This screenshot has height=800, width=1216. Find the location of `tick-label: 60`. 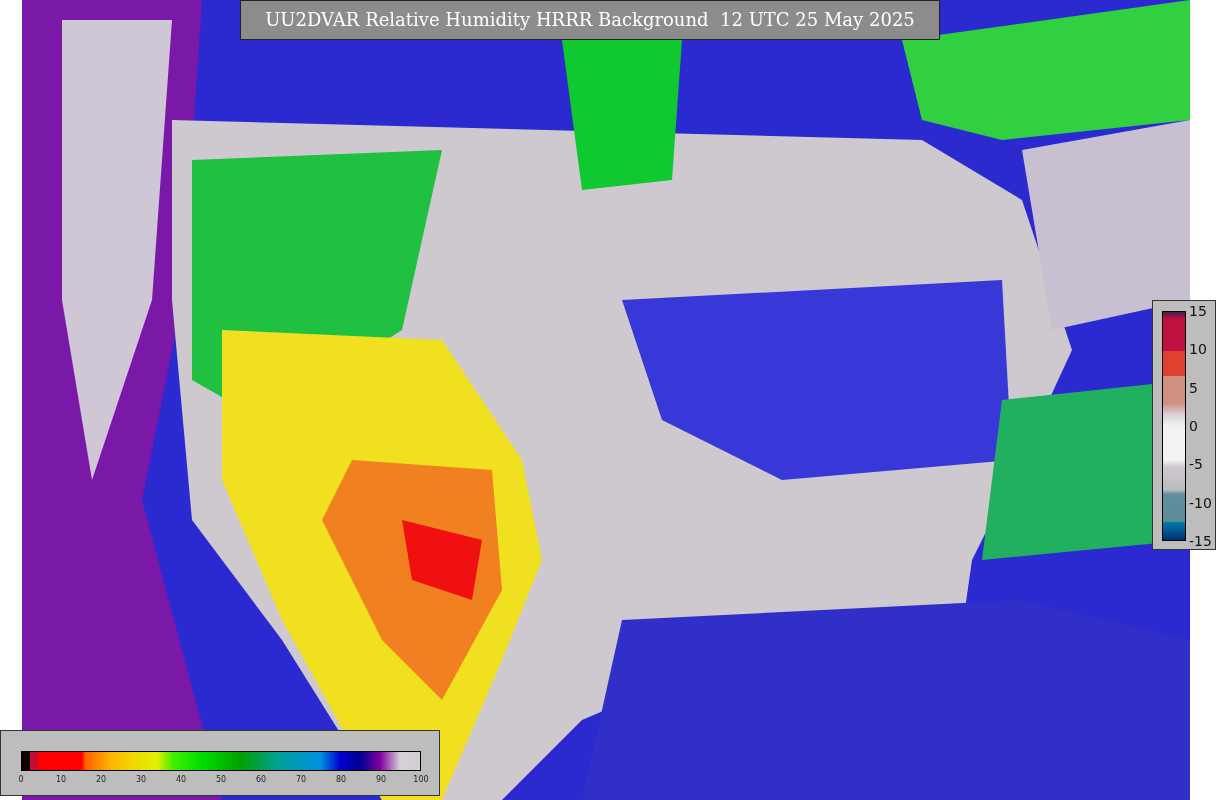

tick-label: 60 is located at coordinates (261, 779).